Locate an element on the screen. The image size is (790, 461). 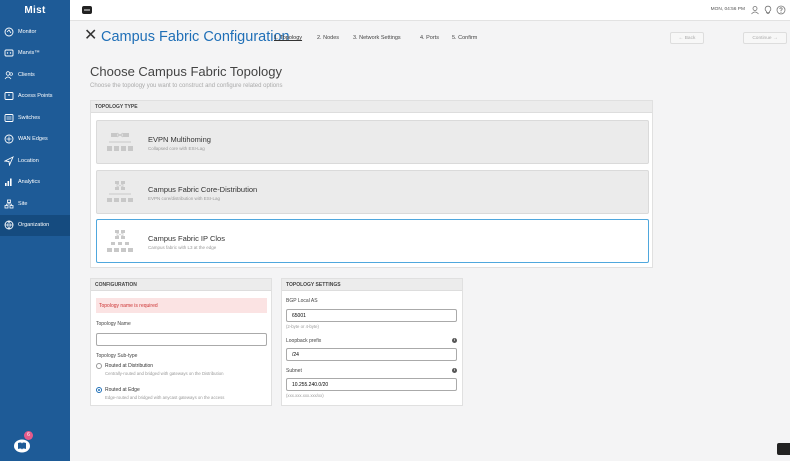
topology-type-title: TOPOLOGY TYPE is located at coordinates (371, 107).